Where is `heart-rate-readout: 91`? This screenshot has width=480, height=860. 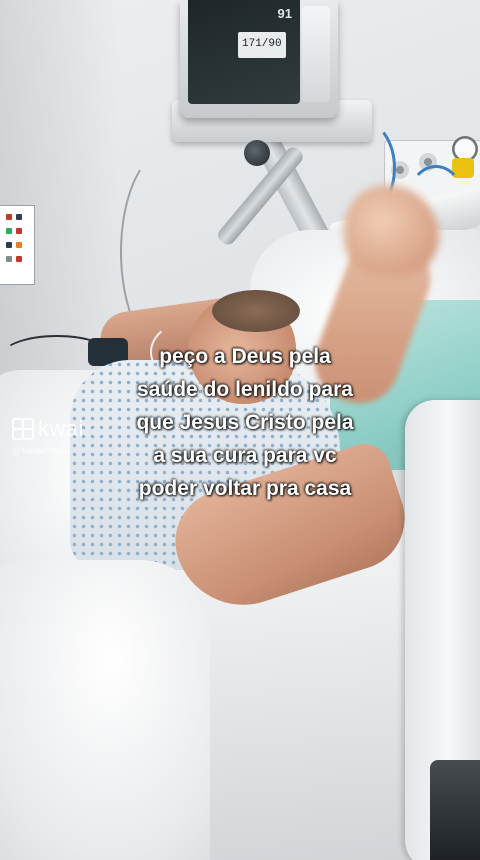
heart-rate-readout: 91 is located at coordinates (284, 13).